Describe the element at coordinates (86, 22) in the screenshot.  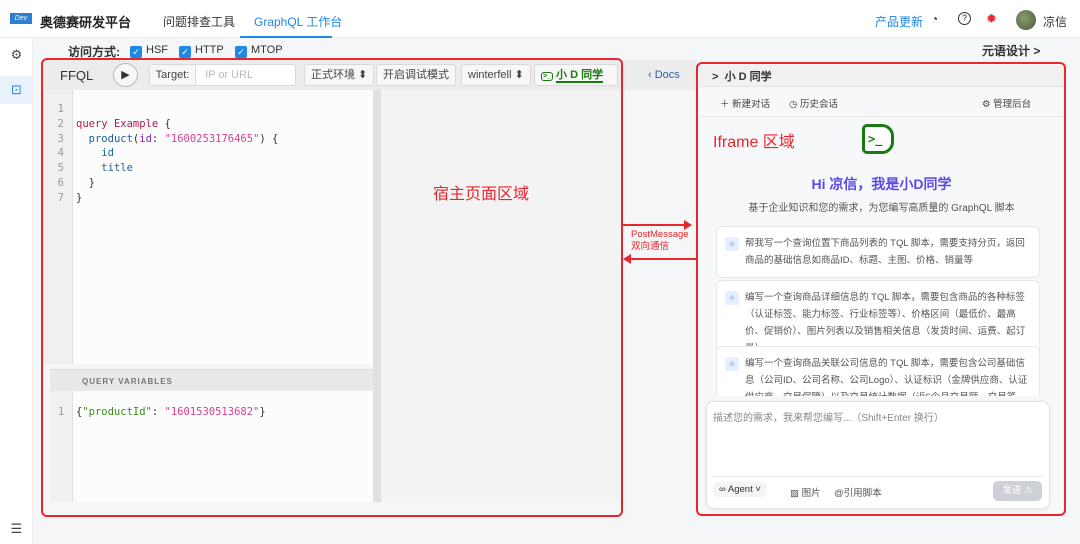
I see `brand-title: 奥德赛研发平台` at that location.